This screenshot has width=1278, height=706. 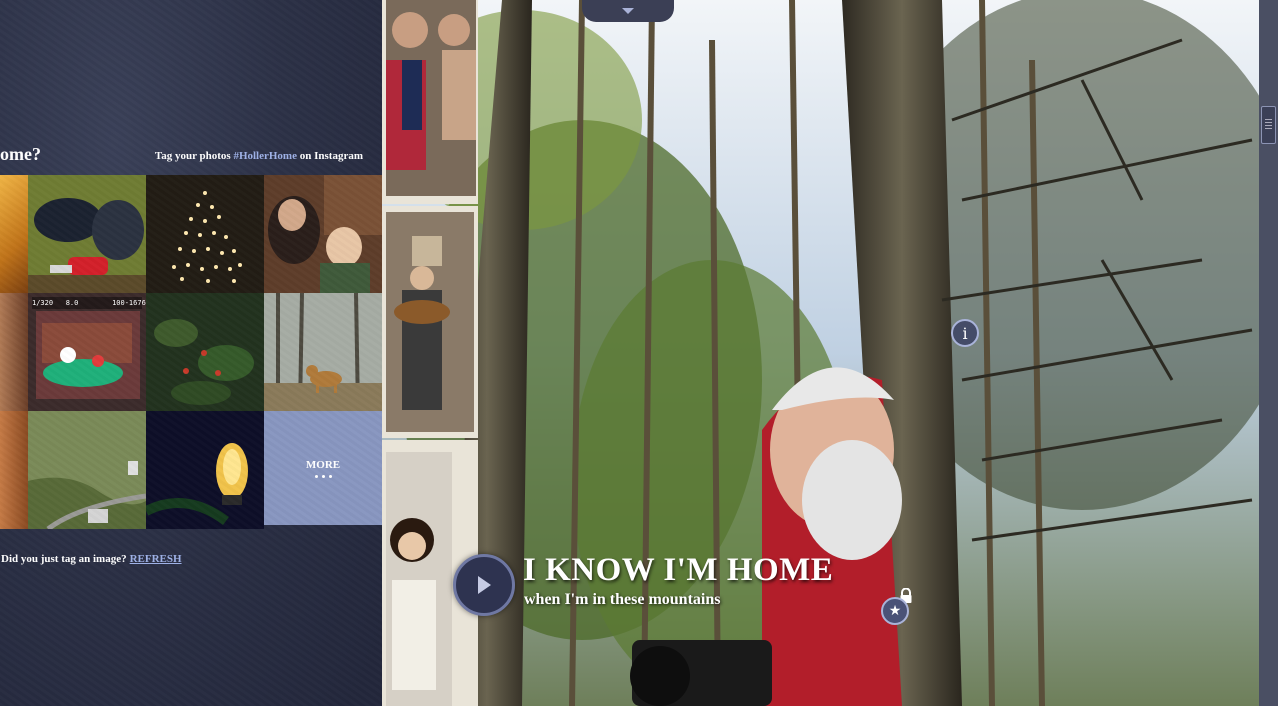 What do you see at coordinates (194, 156) in the screenshot?
I see `tag-prefix: Tag your photos` at bounding box center [194, 156].